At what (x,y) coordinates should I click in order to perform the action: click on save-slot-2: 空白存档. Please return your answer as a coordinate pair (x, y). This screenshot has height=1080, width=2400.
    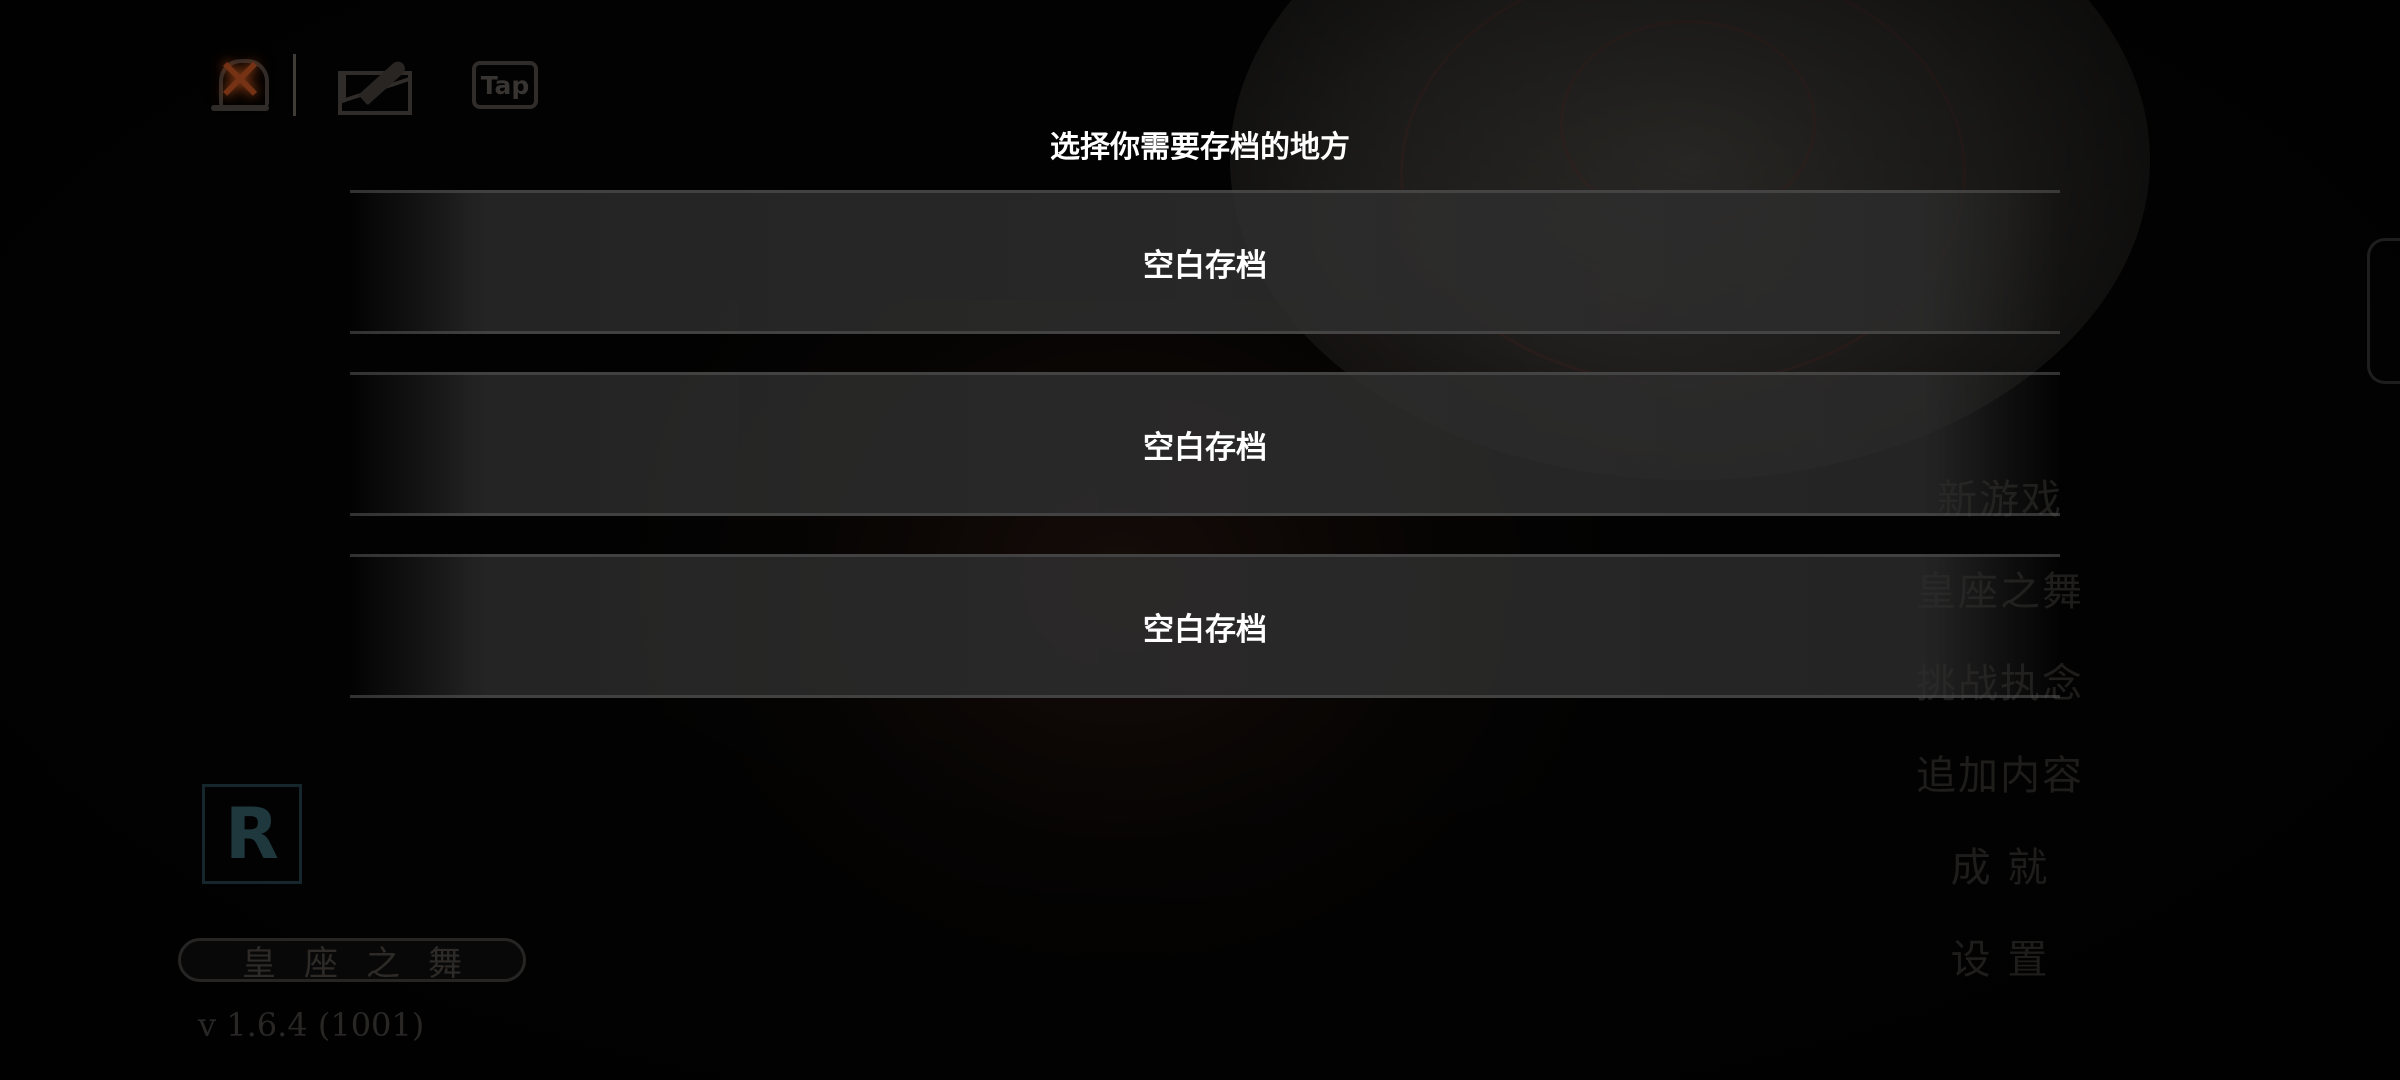
    Looking at the image, I should click on (1205, 444).